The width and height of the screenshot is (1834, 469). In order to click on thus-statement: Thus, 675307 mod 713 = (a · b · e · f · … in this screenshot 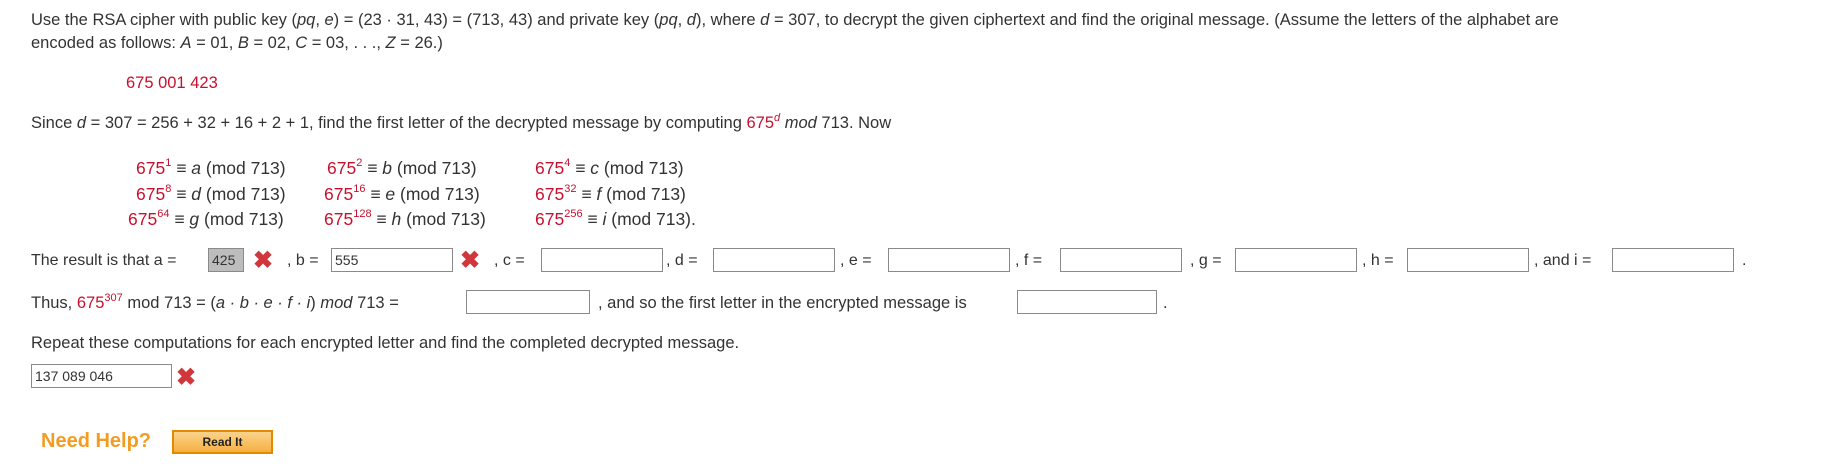, I will do `click(215, 301)`.